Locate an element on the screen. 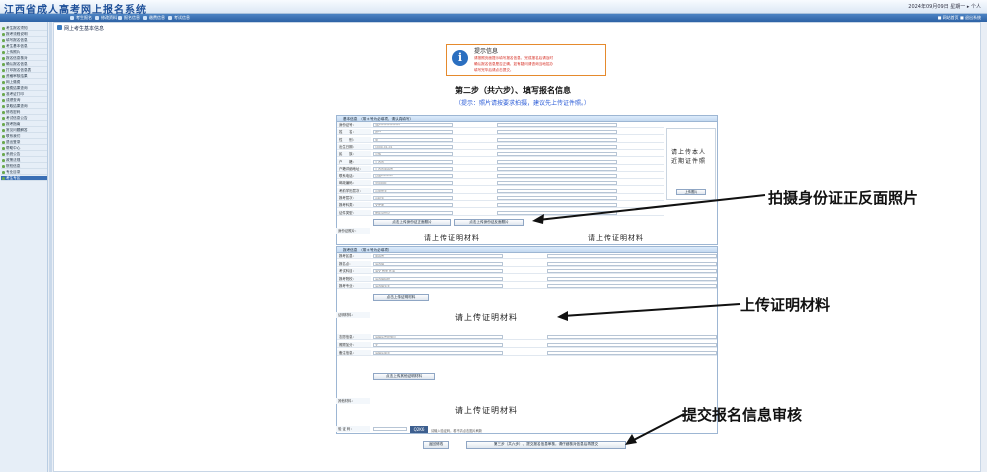 This screenshot has width=987, height=472. field-label: 志愿信息： is located at coordinates (354, 336).